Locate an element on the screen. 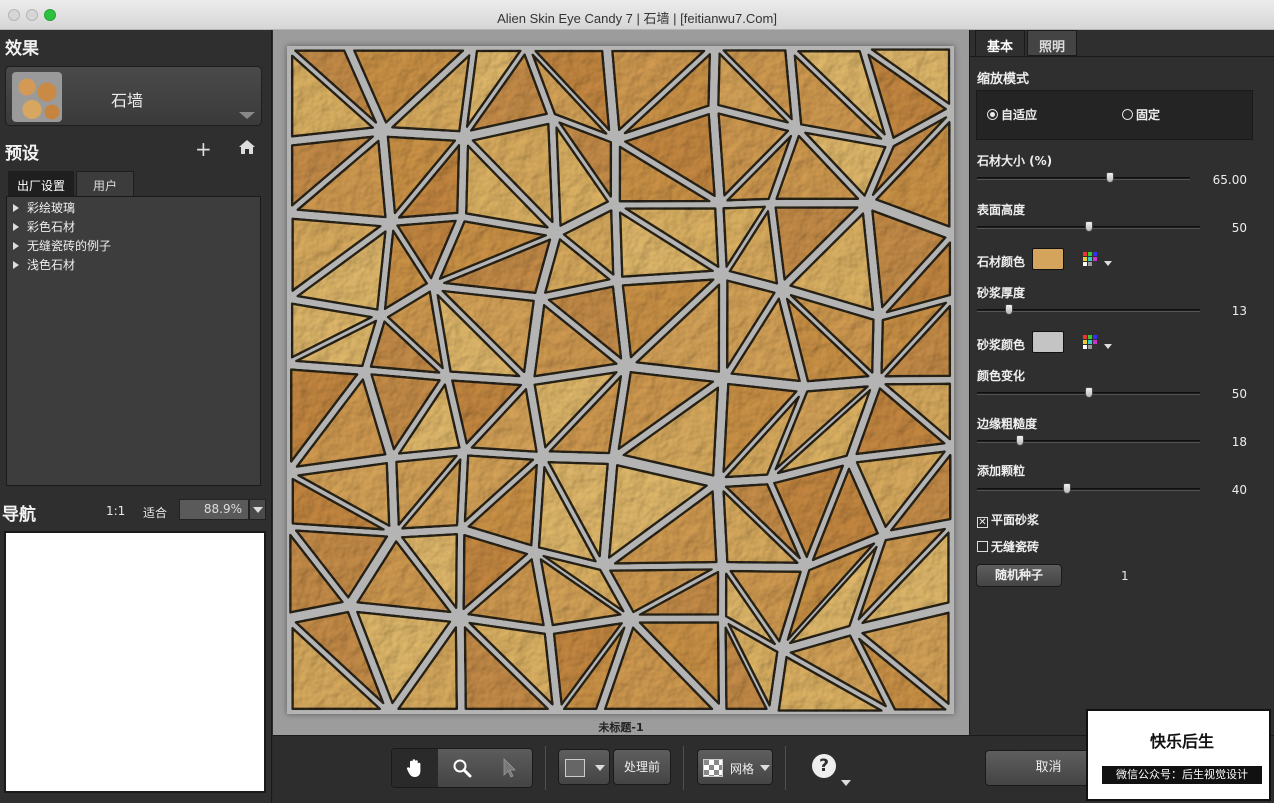 This screenshot has height=803, width=1274. edge-roughness-label: 边缘粗糙度 is located at coordinates (1007, 424).